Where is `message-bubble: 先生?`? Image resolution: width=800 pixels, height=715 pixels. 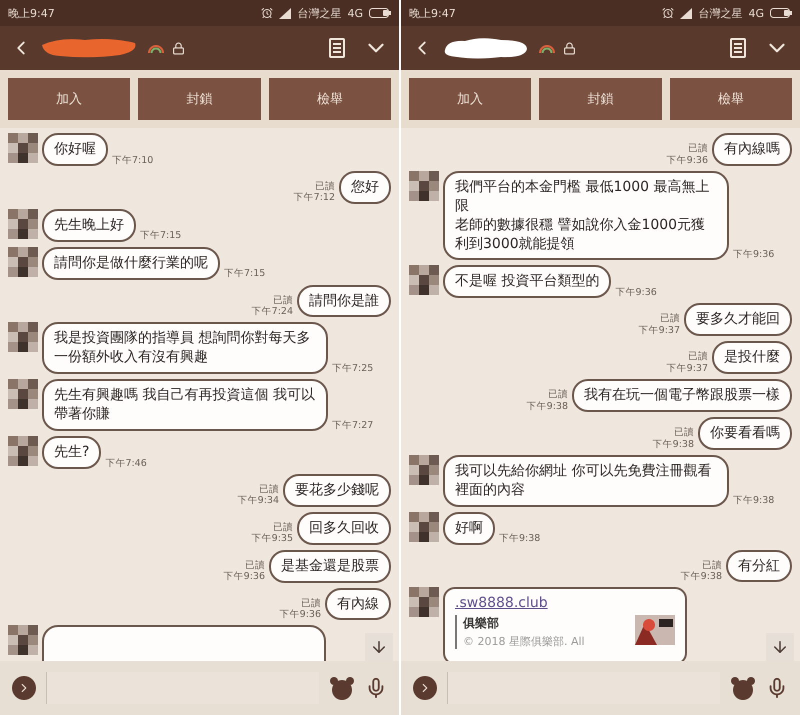
message-bubble: 先生? is located at coordinates (72, 452).